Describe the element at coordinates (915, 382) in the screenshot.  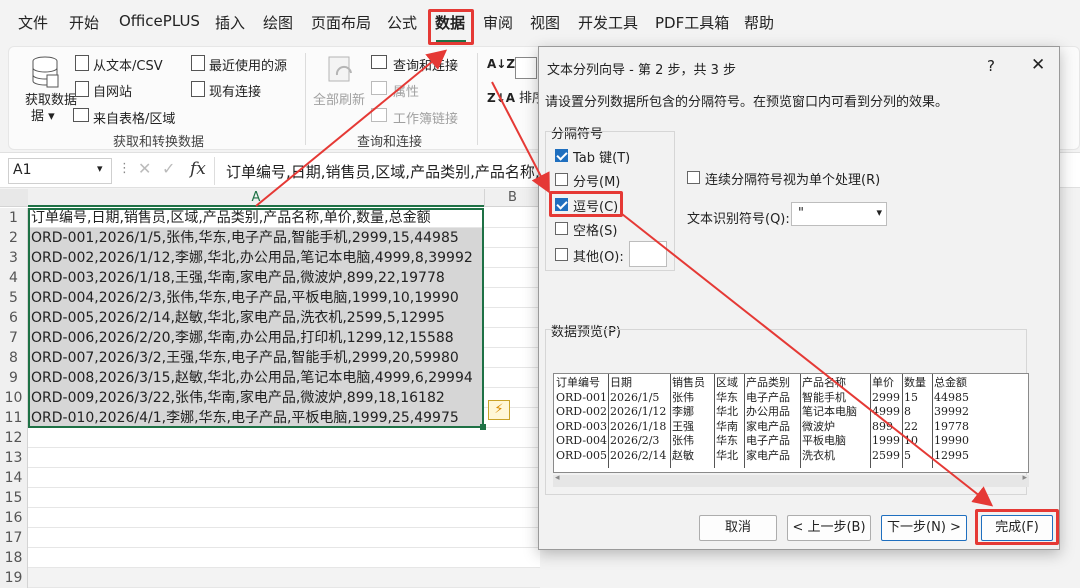
I see `preview-cell: 数量` at that location.